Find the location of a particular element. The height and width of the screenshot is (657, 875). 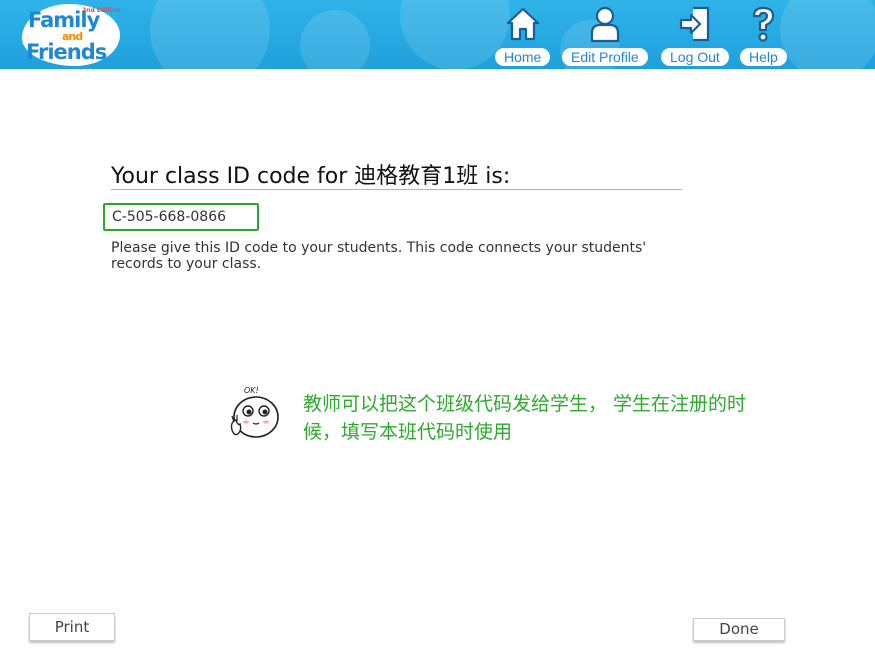

ok-sticker-image: OK! is located at coordinates (255, 413).